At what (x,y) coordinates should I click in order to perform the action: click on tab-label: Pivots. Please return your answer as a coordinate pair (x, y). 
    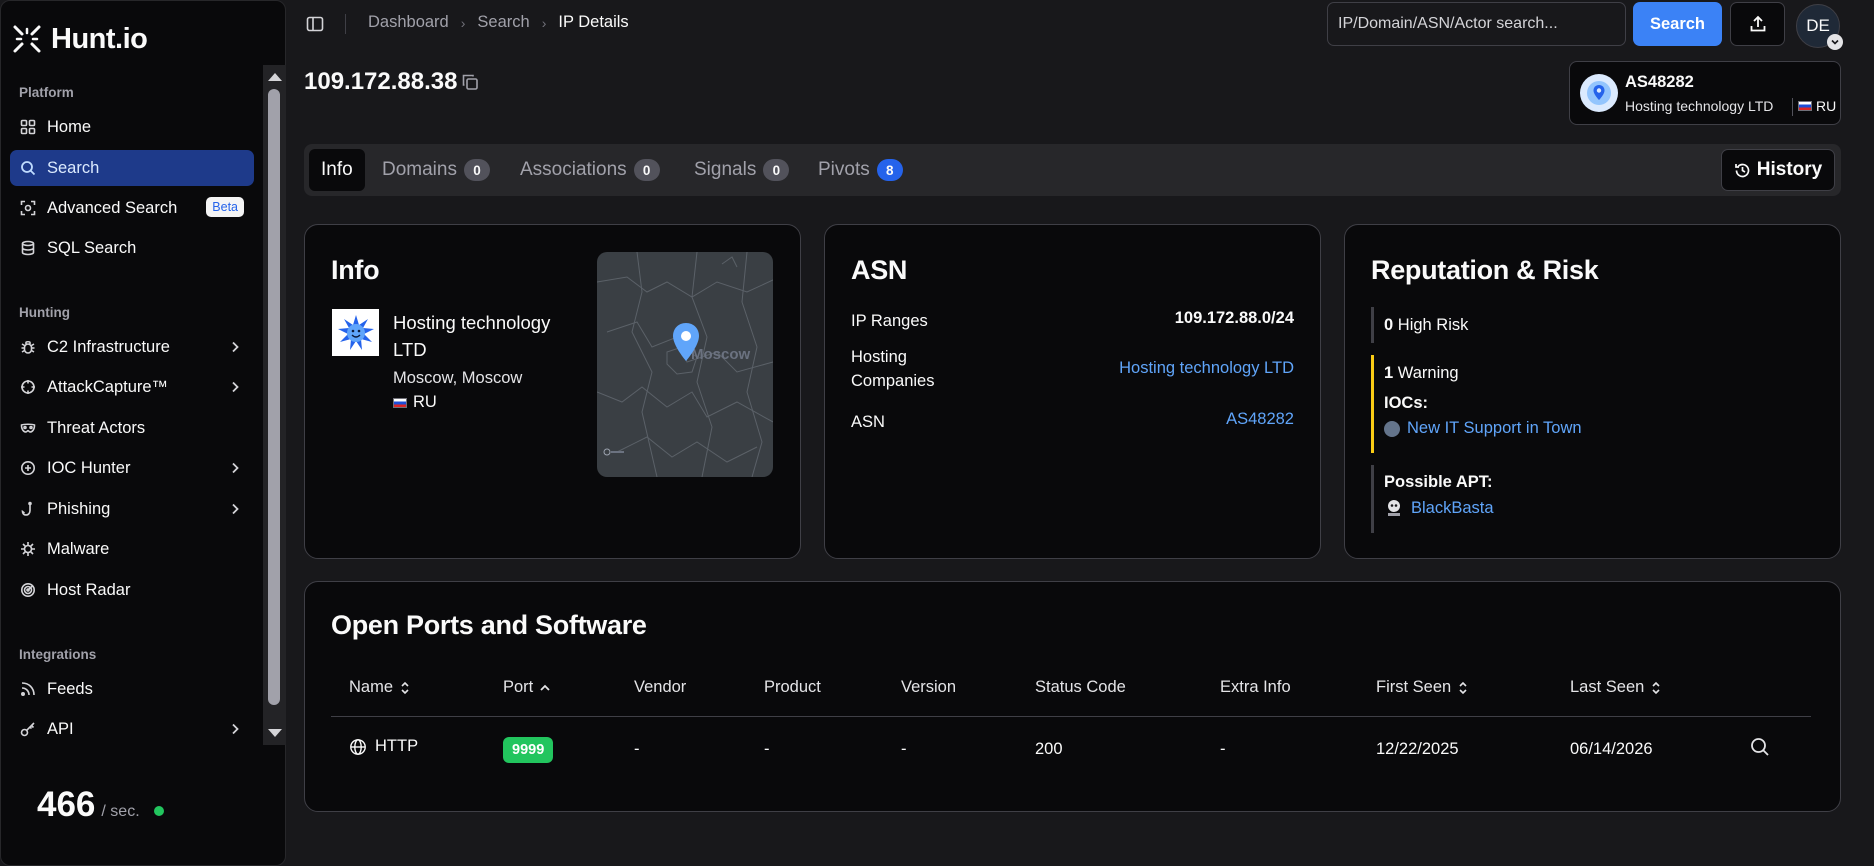
    Looking at the image, I should click on (844, 169).